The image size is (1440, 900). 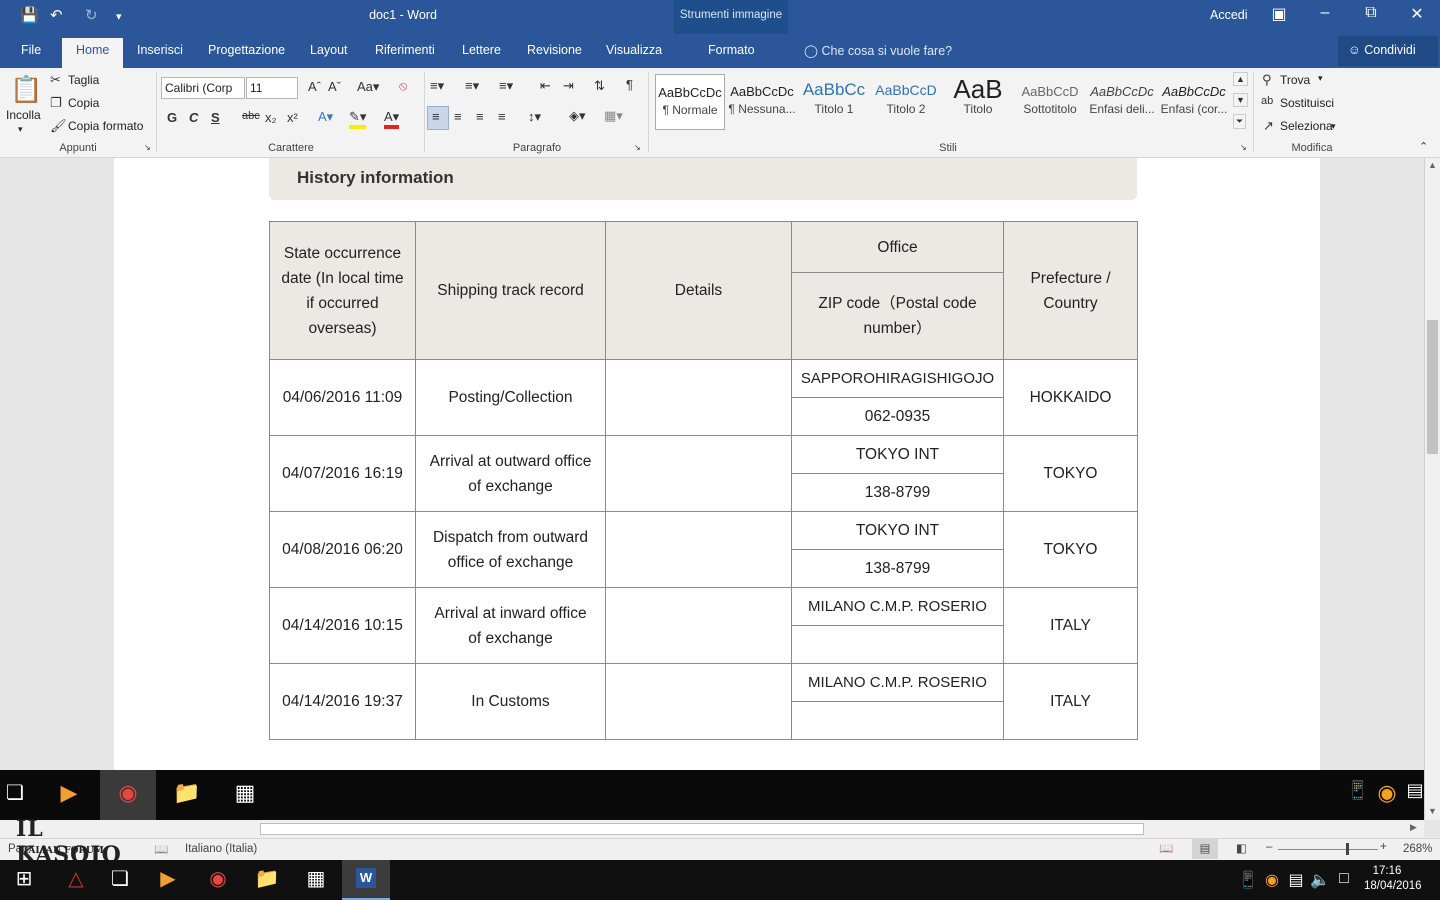 I want to click on minimize-button: –, so click(x=1325, y=13).